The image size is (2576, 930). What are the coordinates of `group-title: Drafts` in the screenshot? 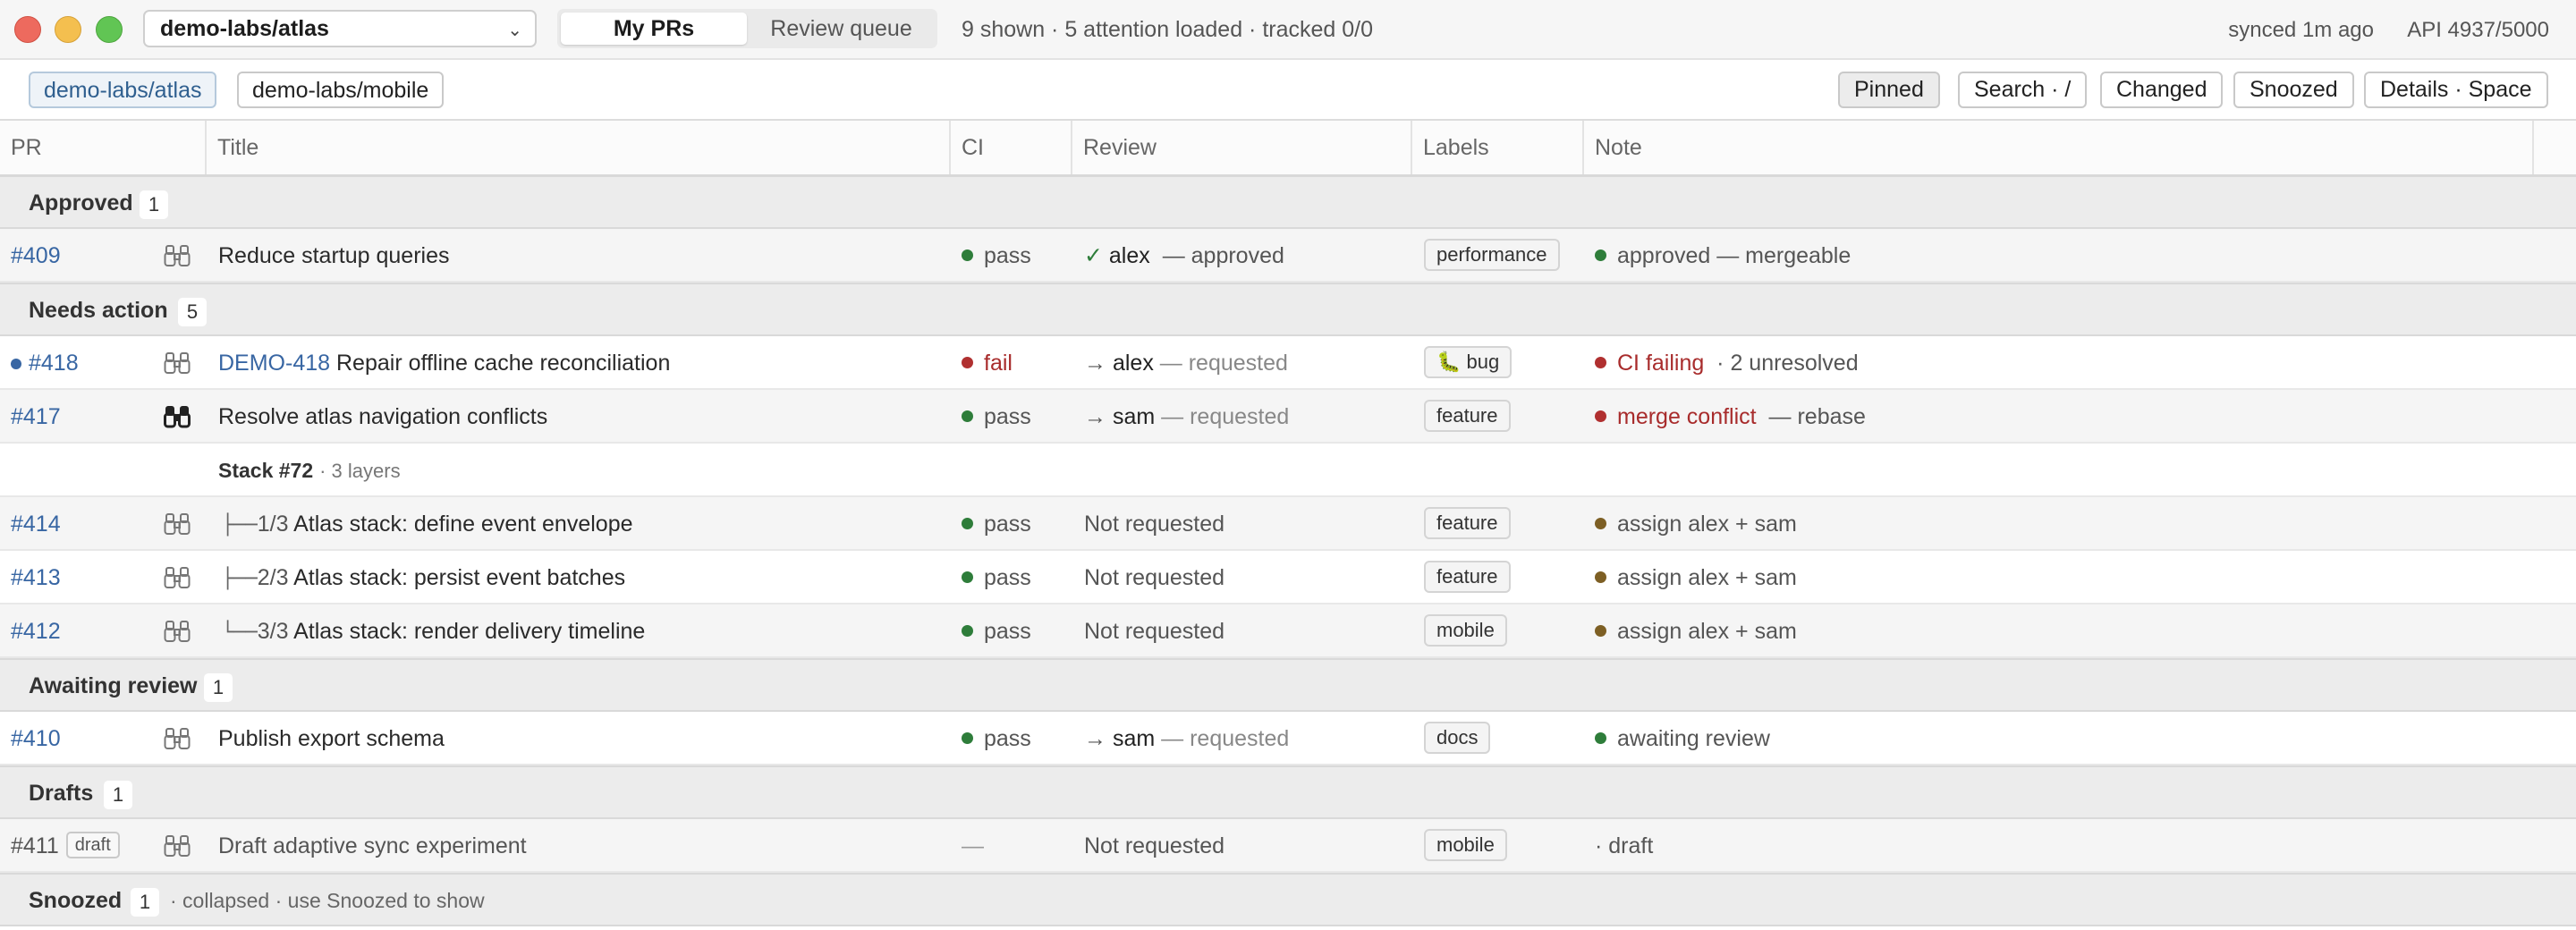 It's located at (61, 793).